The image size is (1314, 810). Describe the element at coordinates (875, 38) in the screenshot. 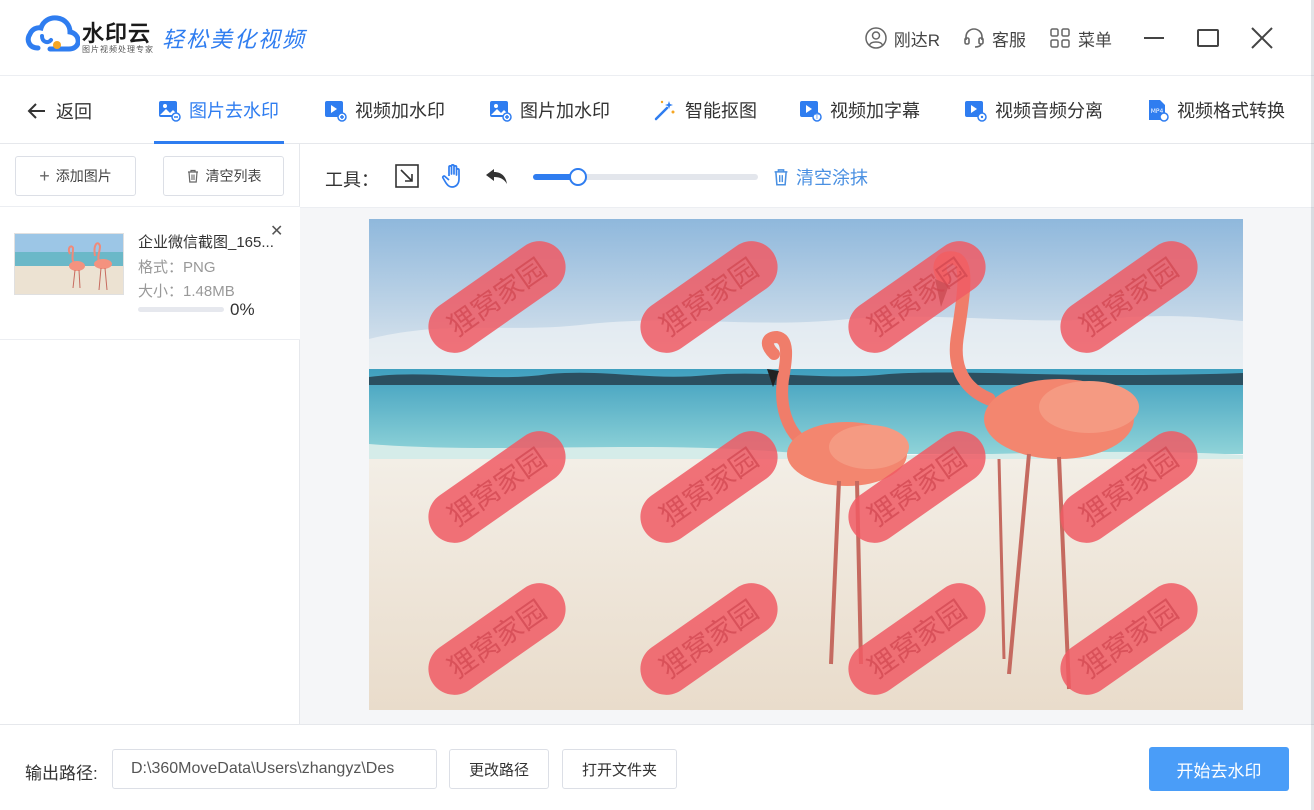

I see `user-icon` at that location.